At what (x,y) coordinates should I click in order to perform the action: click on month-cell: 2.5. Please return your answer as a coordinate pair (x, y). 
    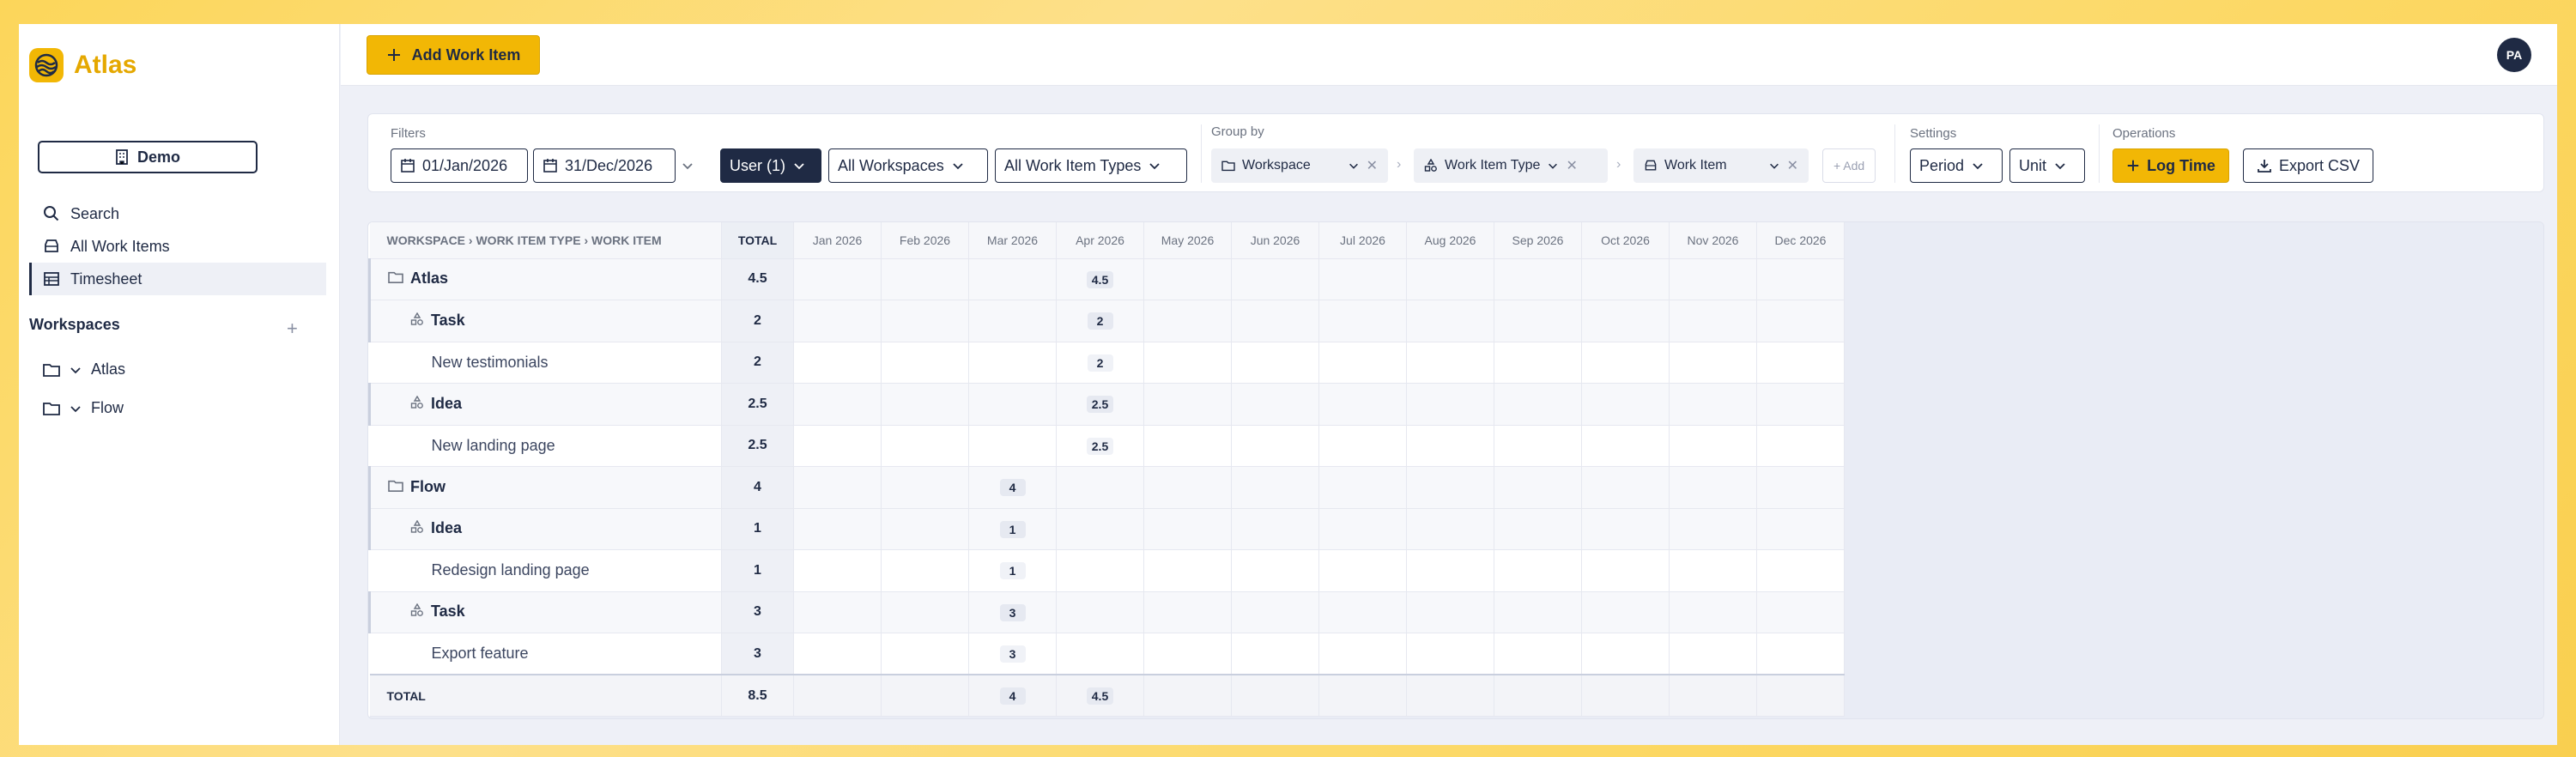
    Looking at the image, I should click on (1100, 446).